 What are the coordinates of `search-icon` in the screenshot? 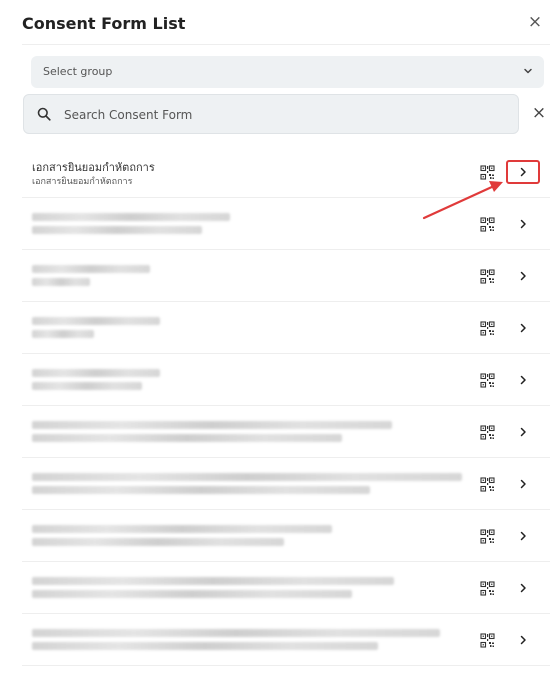 It's located at (44, 114).